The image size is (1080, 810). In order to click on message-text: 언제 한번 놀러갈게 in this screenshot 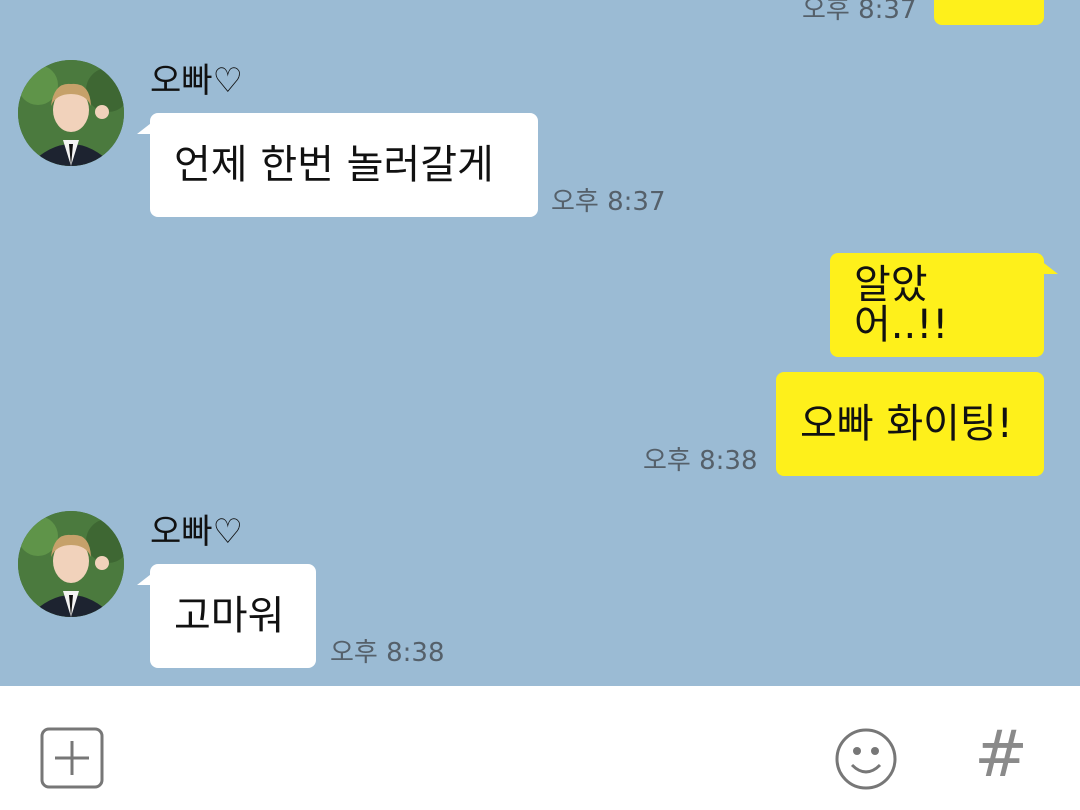, I will do `click(334, 165)`.